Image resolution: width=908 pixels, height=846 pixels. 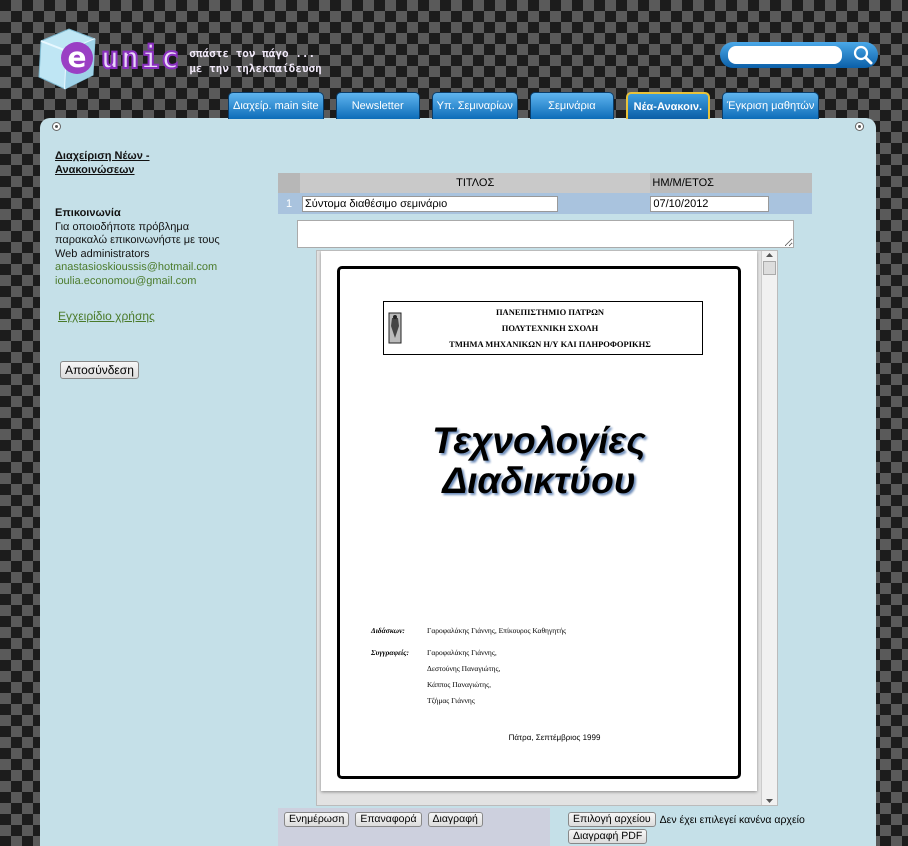 What do you see at coordinates (769, 255) in the screenshot?
I see `scroll-up-icon` at bounding box center [769, 255].